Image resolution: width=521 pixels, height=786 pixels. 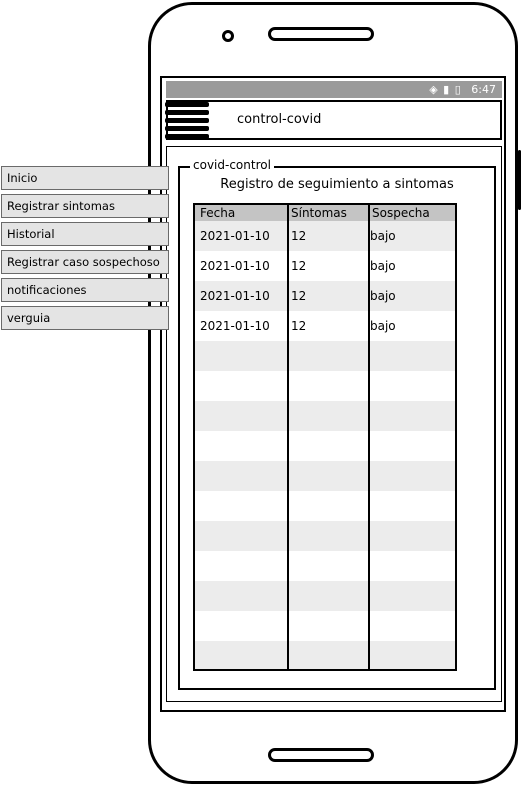 What do you see at coordinates (85, 178) in the screenshot?
I see `nav-item-inicio: Inicio` at bounding box center [85, 178].